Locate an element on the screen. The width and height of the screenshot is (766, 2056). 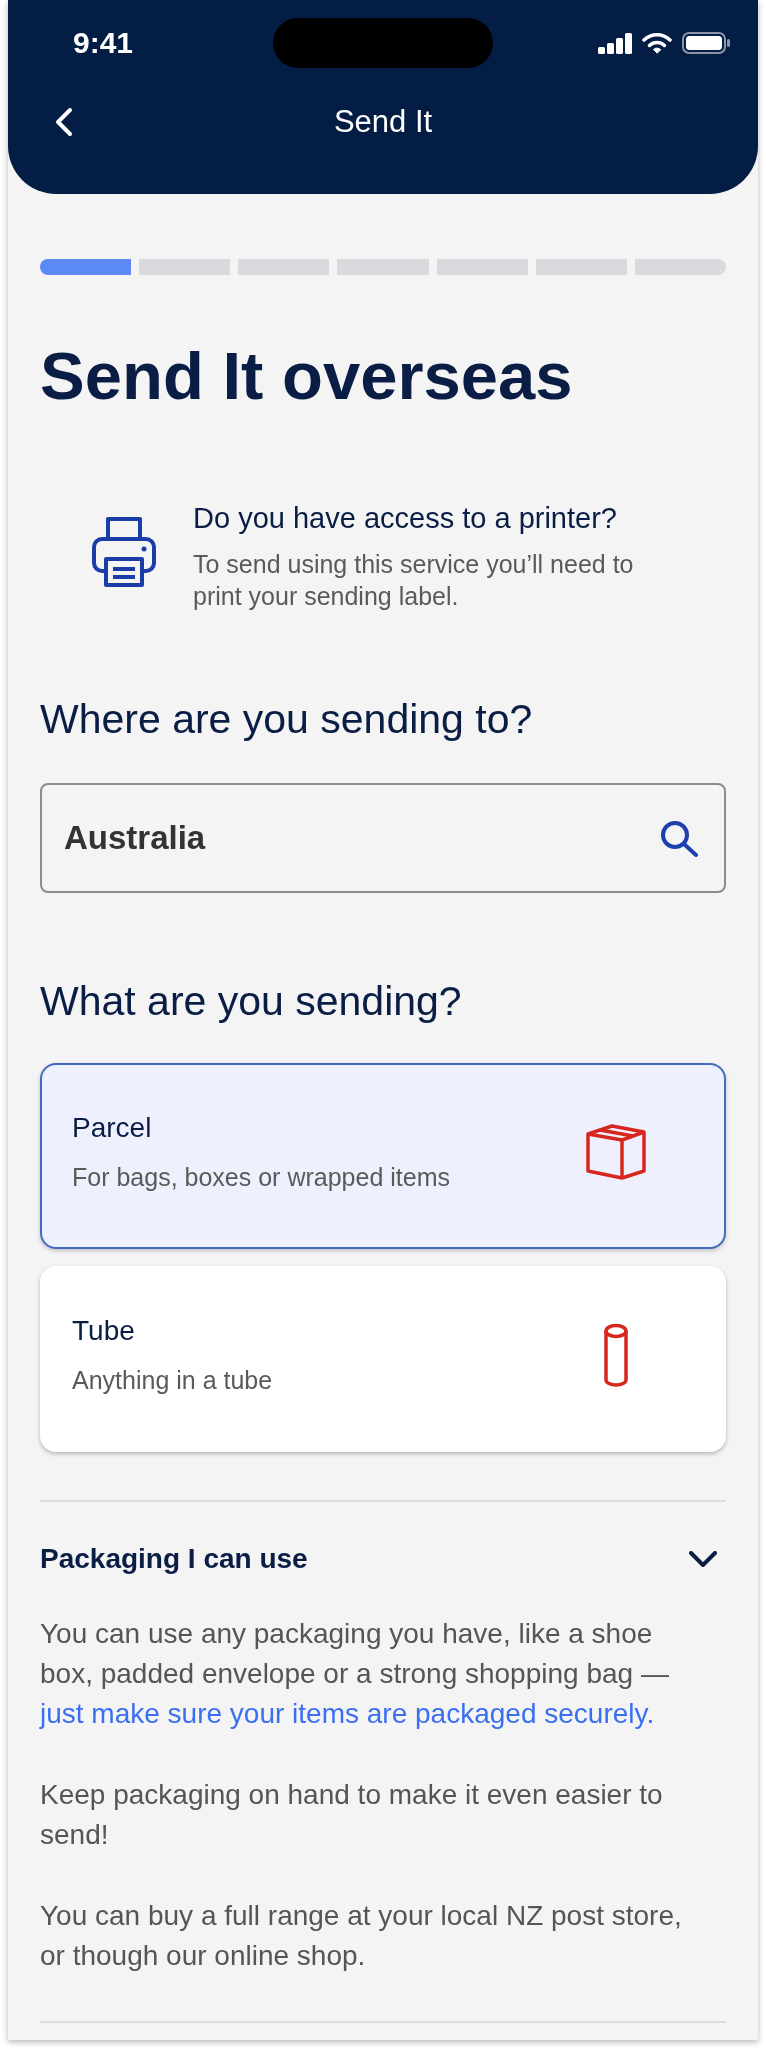
signal-icon is located at coordinates (615, 43).